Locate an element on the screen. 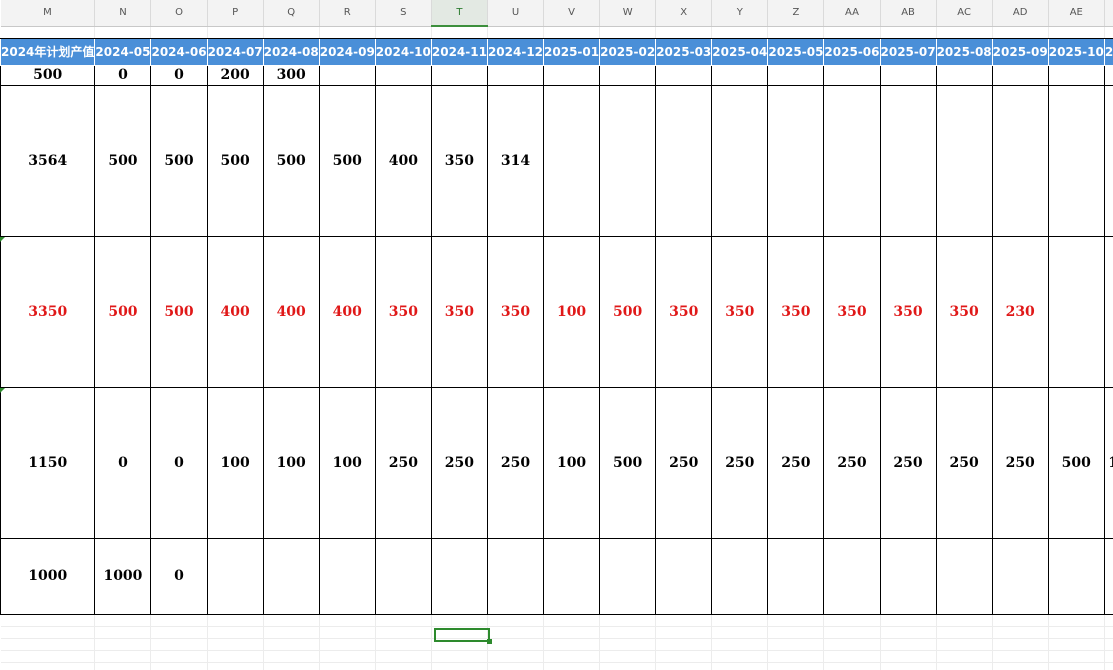 The width and height of the screenshot is (1113, 670). month-header-cell: 2024-07 is located at coordinates (235, 51).